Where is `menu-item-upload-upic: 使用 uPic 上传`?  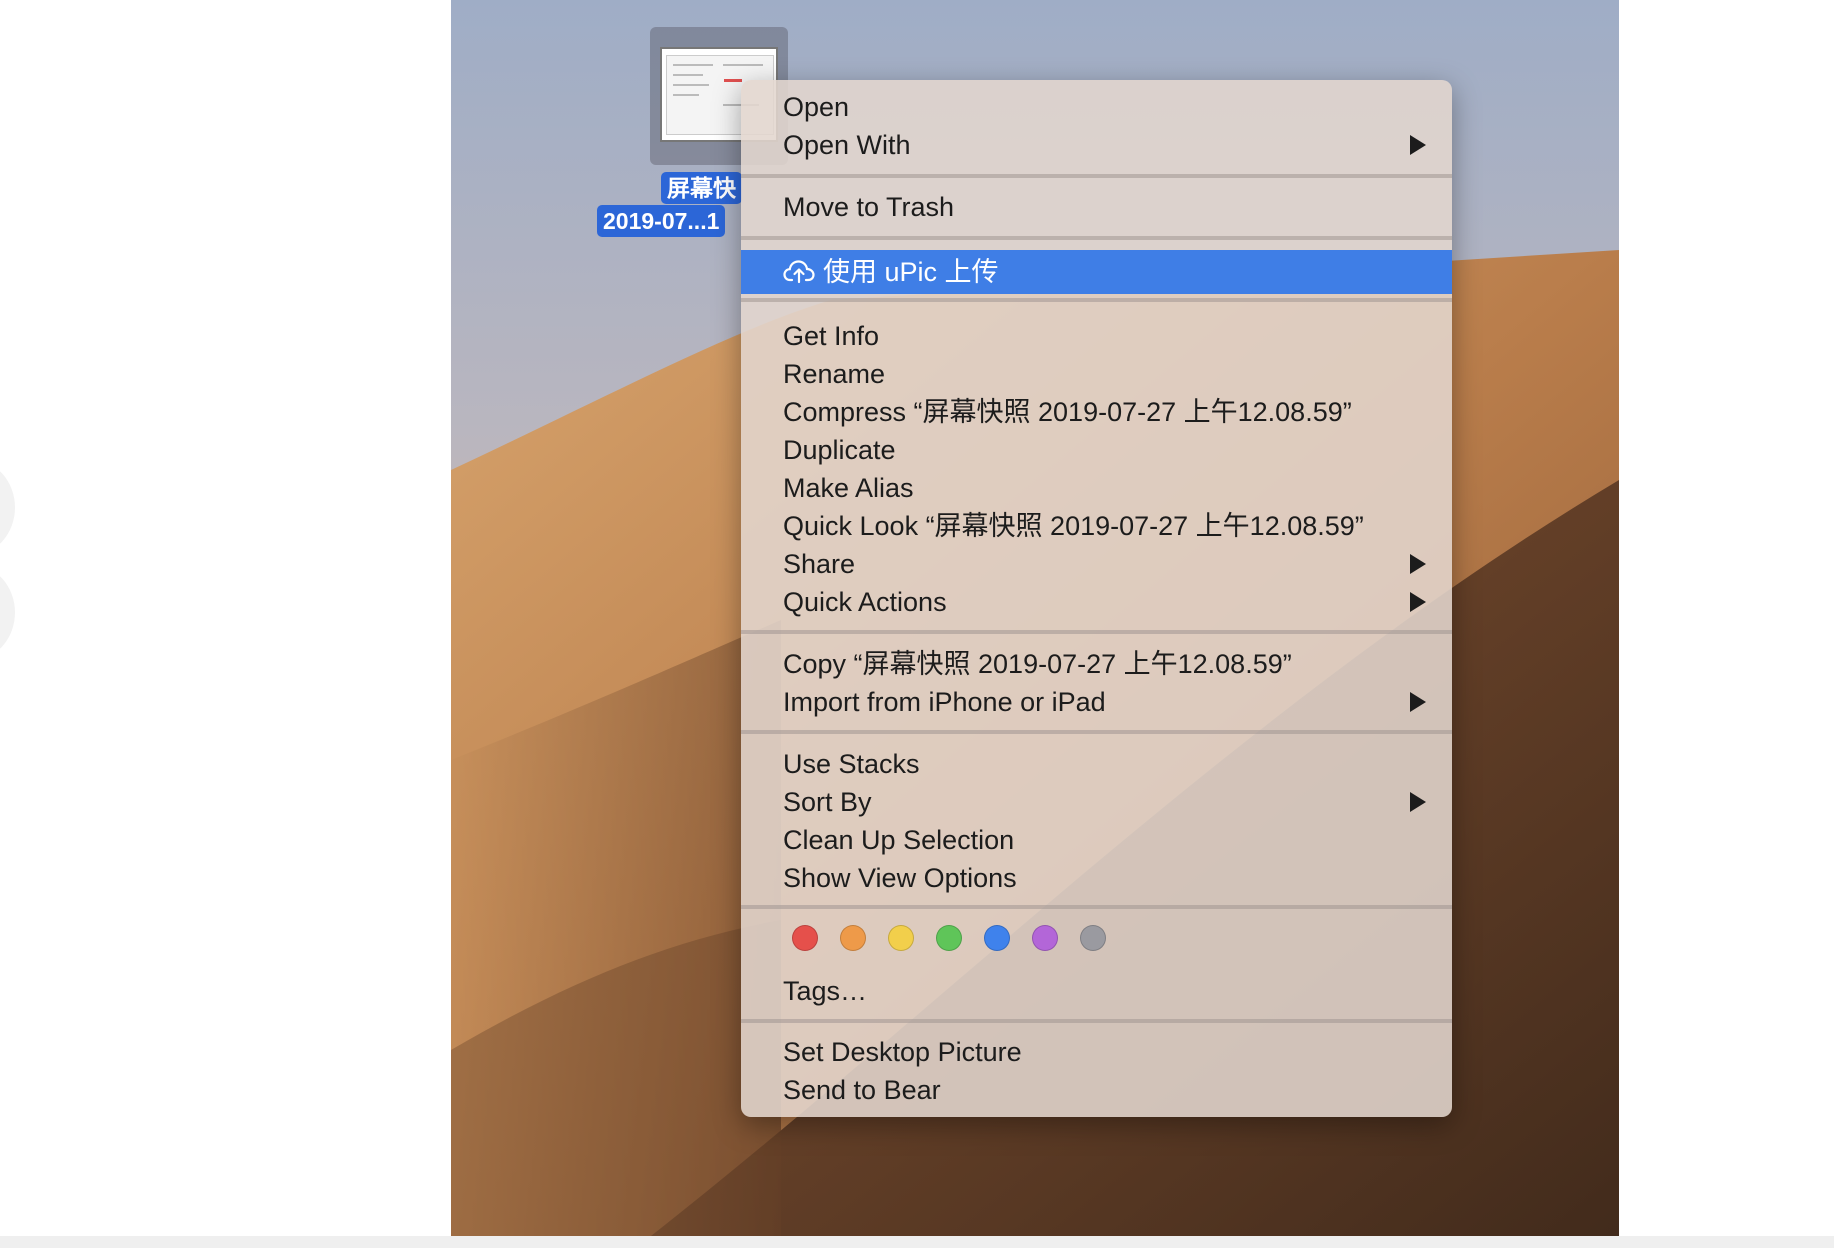 menu-item-upload-upic: 使用 uPic 上传 is located at coordinates (1096, 272).